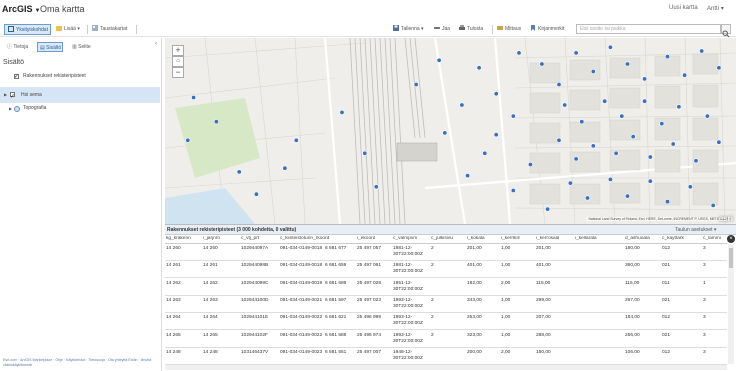  What do you see at coordinates (442, 238) in the screenshot?
I see `column-header: c_julkisivu` at bounding box center [442, 238].